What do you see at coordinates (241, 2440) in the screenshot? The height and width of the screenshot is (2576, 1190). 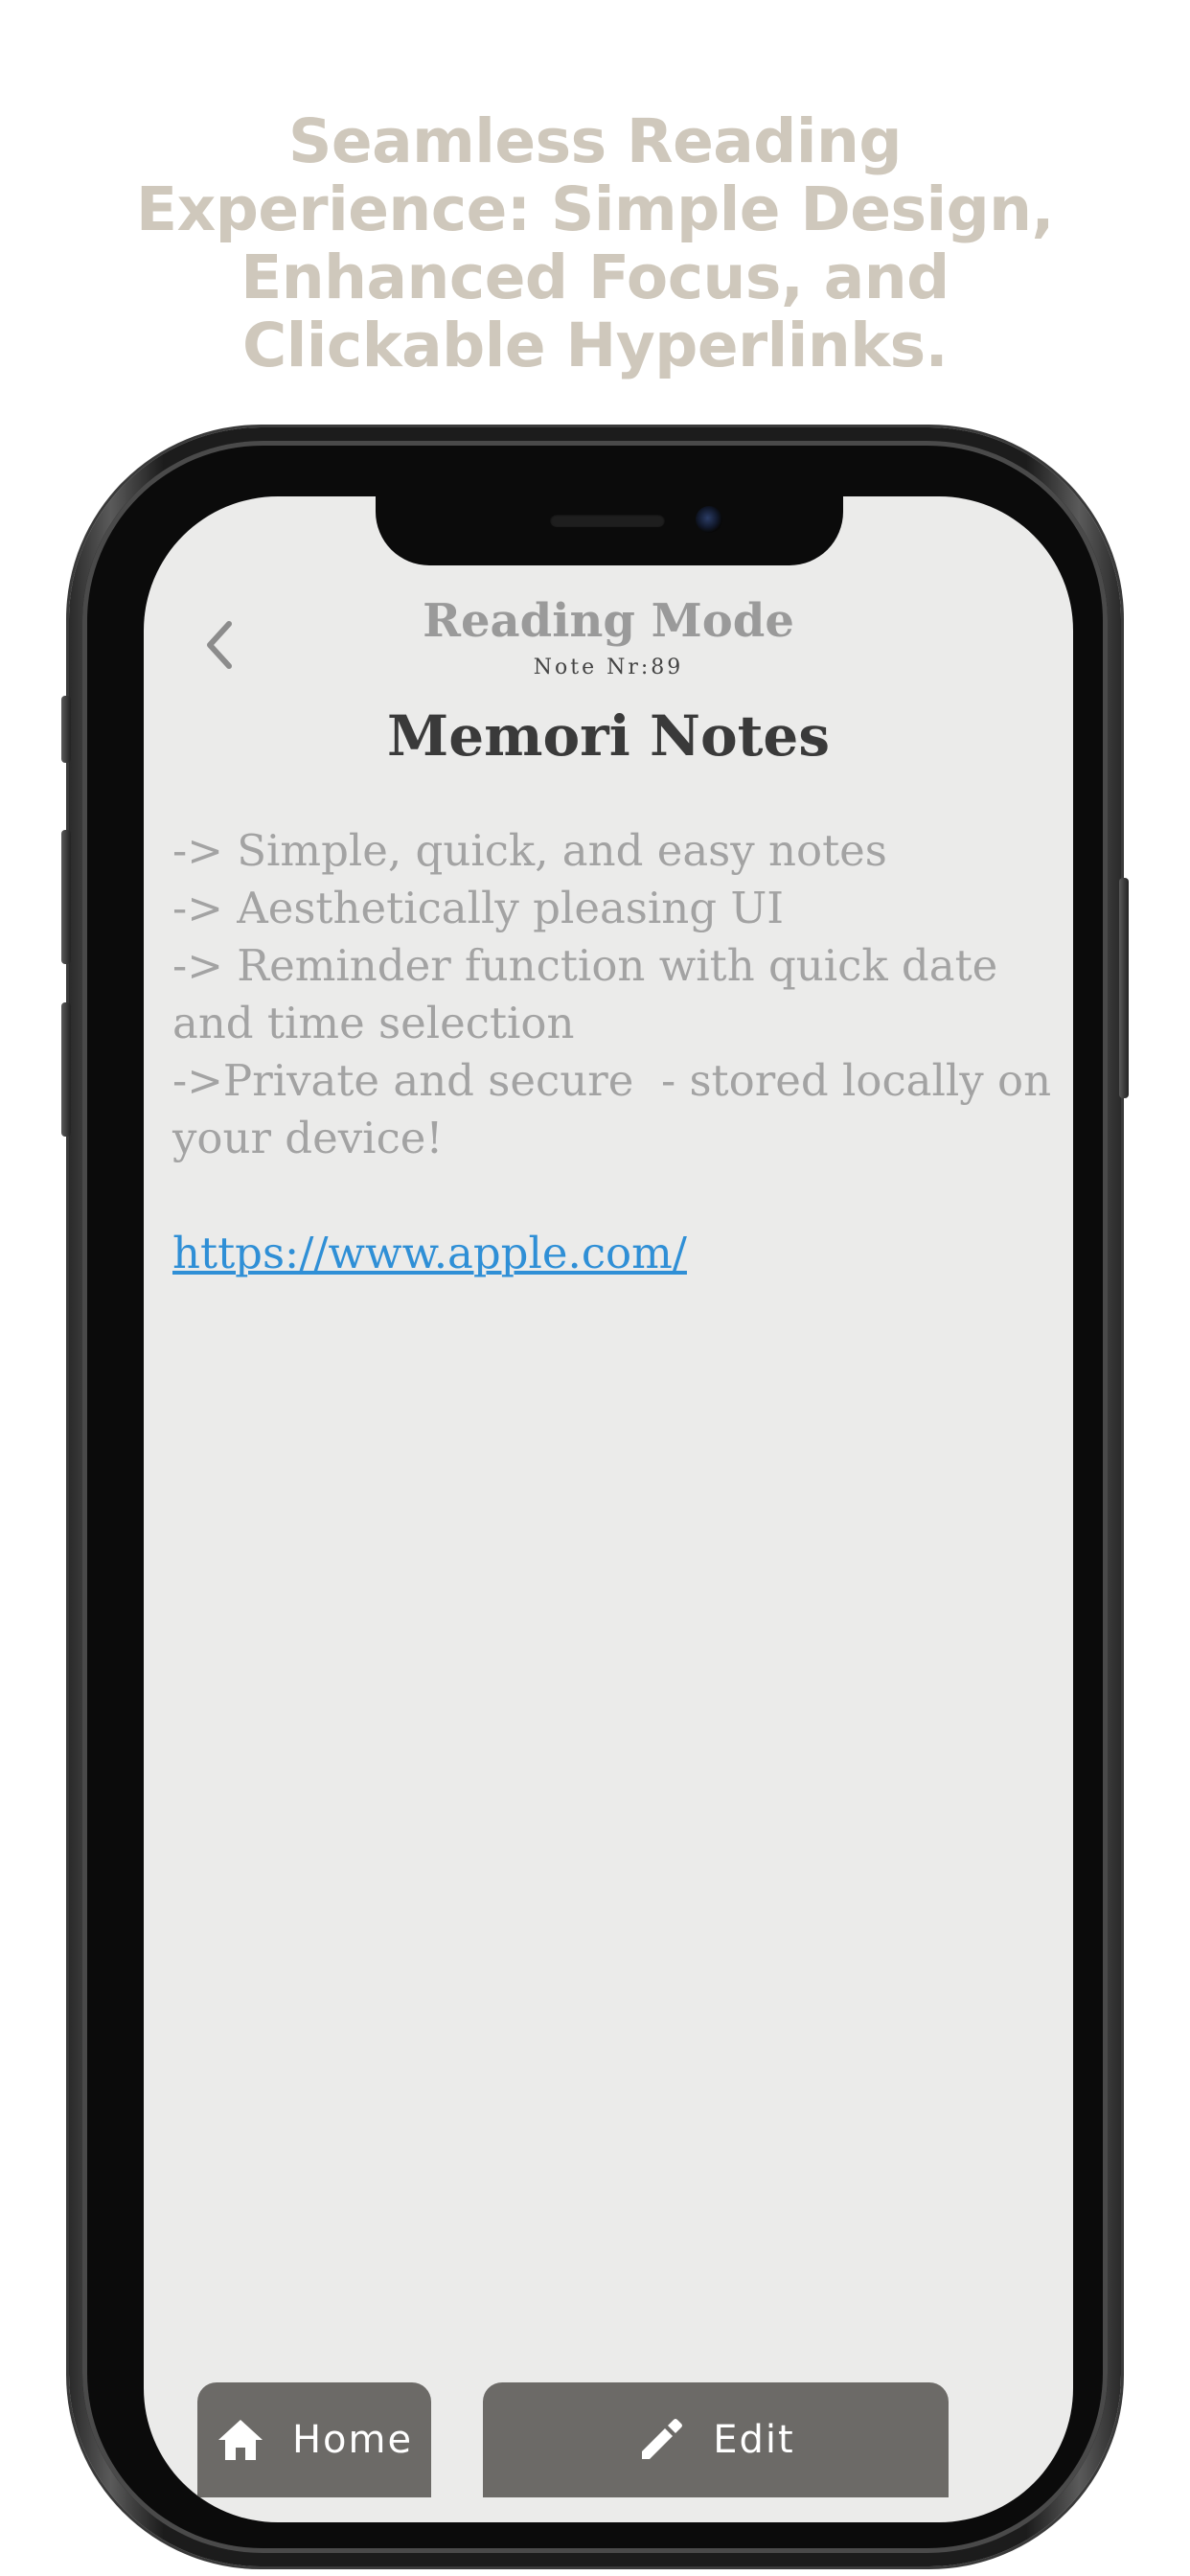 I see `home-icon` at bounding box center [241, 2440].